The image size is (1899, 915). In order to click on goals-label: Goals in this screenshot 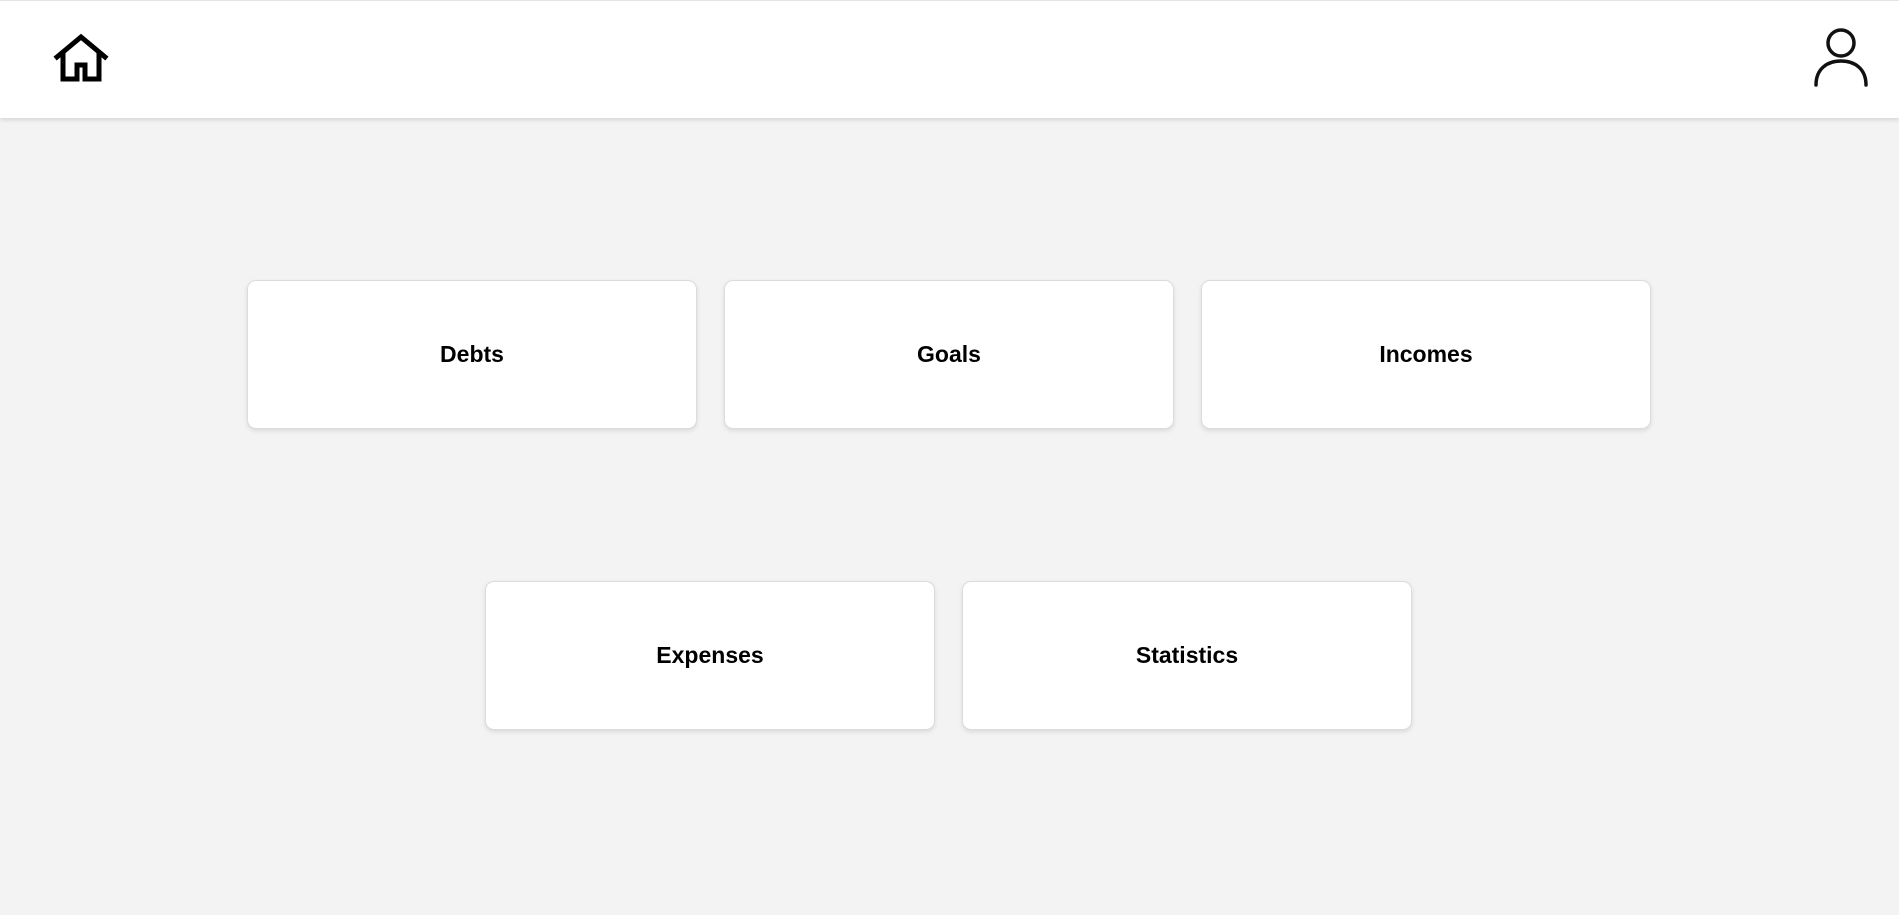, I will do `click(949, 354)`.